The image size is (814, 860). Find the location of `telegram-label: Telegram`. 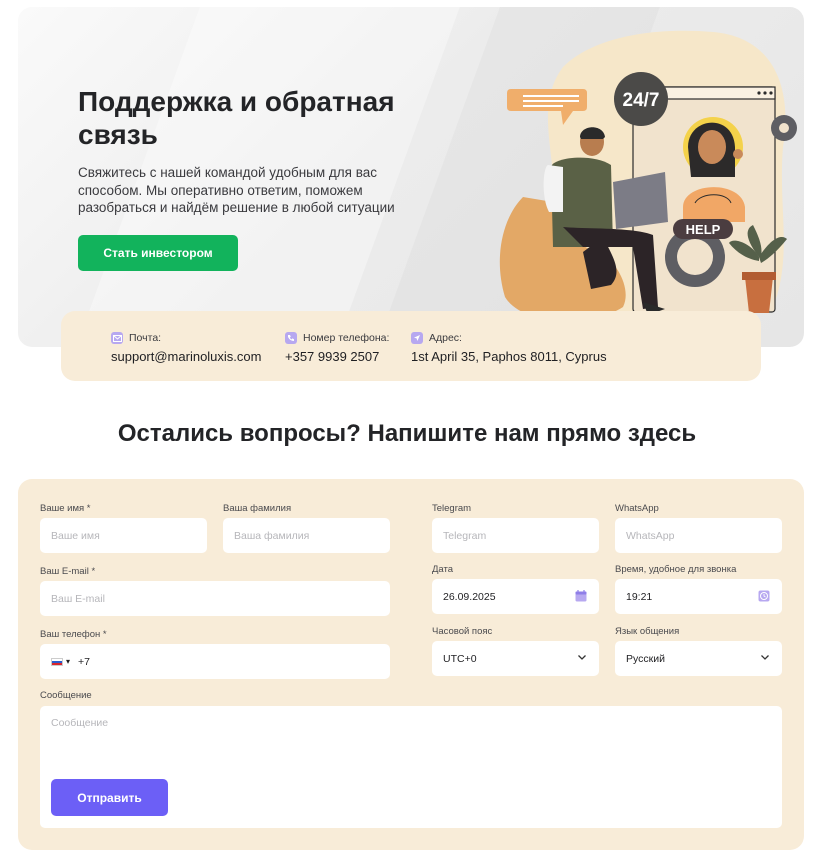

telegram-label: Telegram is located at coordinates (452, 508).